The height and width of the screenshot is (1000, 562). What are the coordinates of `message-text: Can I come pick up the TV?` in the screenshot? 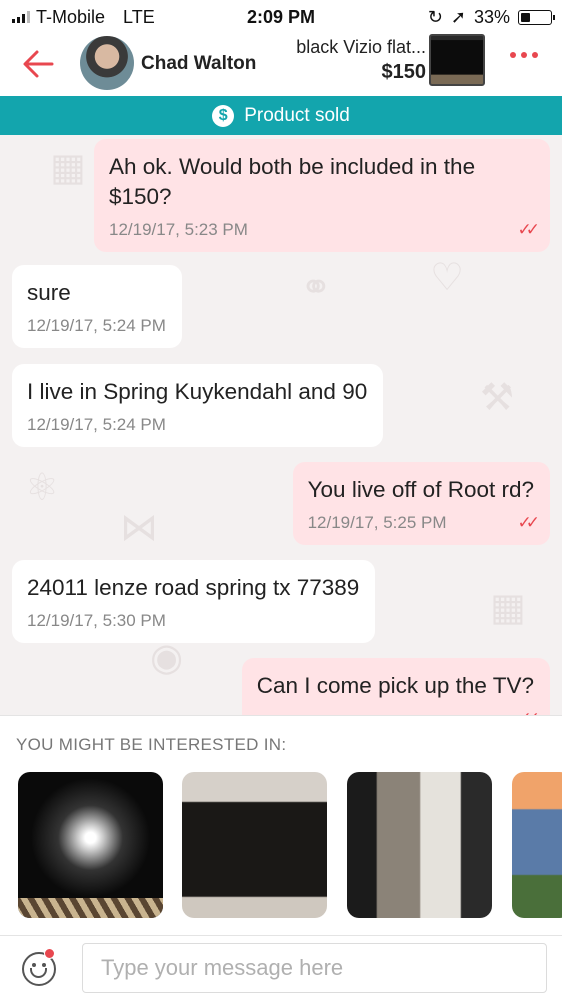 It's located at (395, 685).